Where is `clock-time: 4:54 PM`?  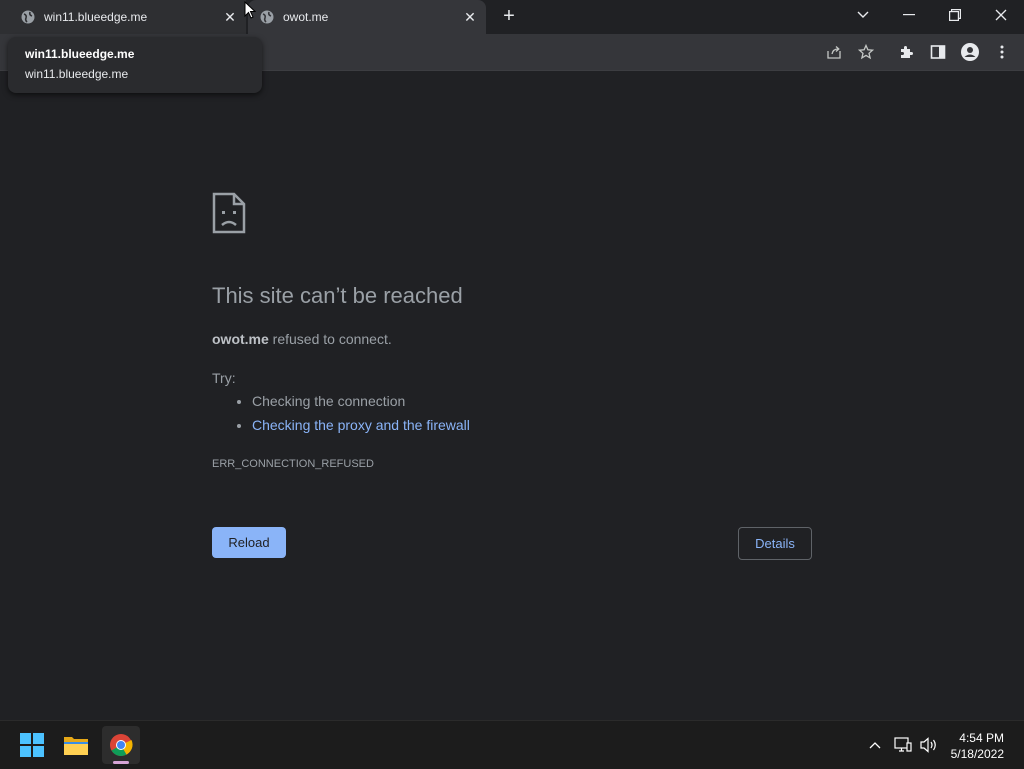
clock-time: 4:54 PM is located at coordinates (981, 738).